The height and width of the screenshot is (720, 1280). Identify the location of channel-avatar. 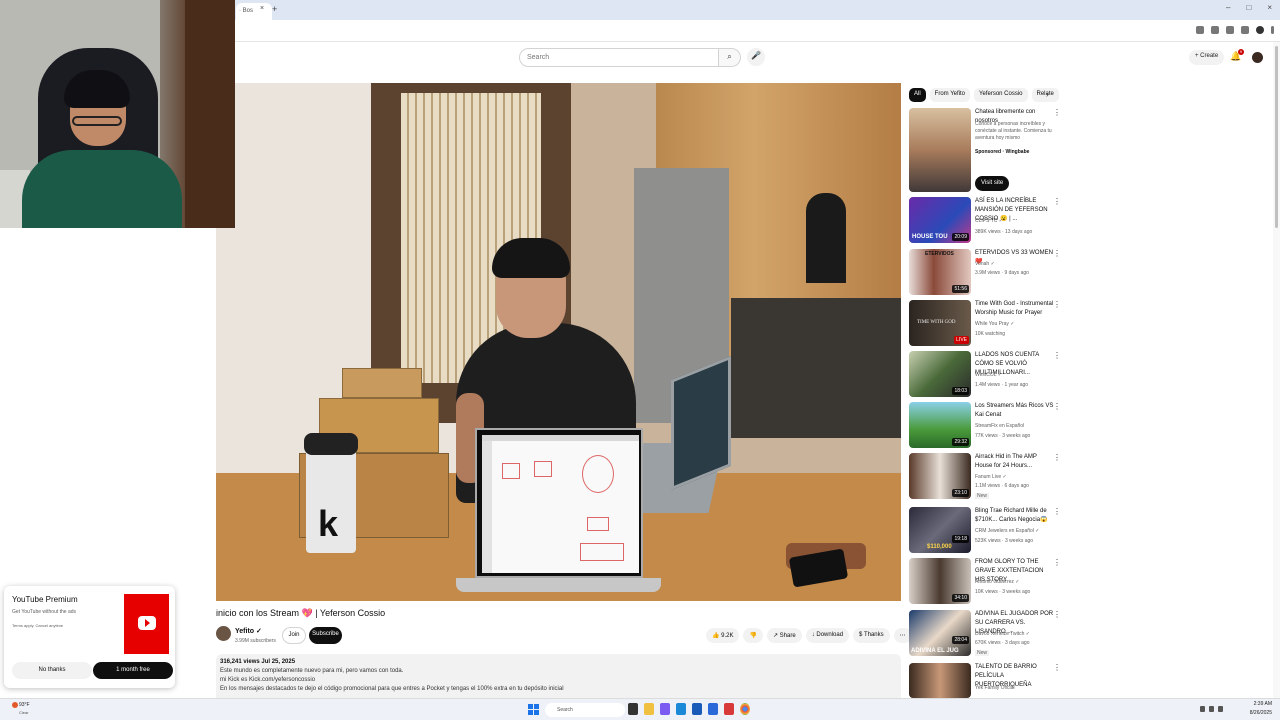
(223, 633).